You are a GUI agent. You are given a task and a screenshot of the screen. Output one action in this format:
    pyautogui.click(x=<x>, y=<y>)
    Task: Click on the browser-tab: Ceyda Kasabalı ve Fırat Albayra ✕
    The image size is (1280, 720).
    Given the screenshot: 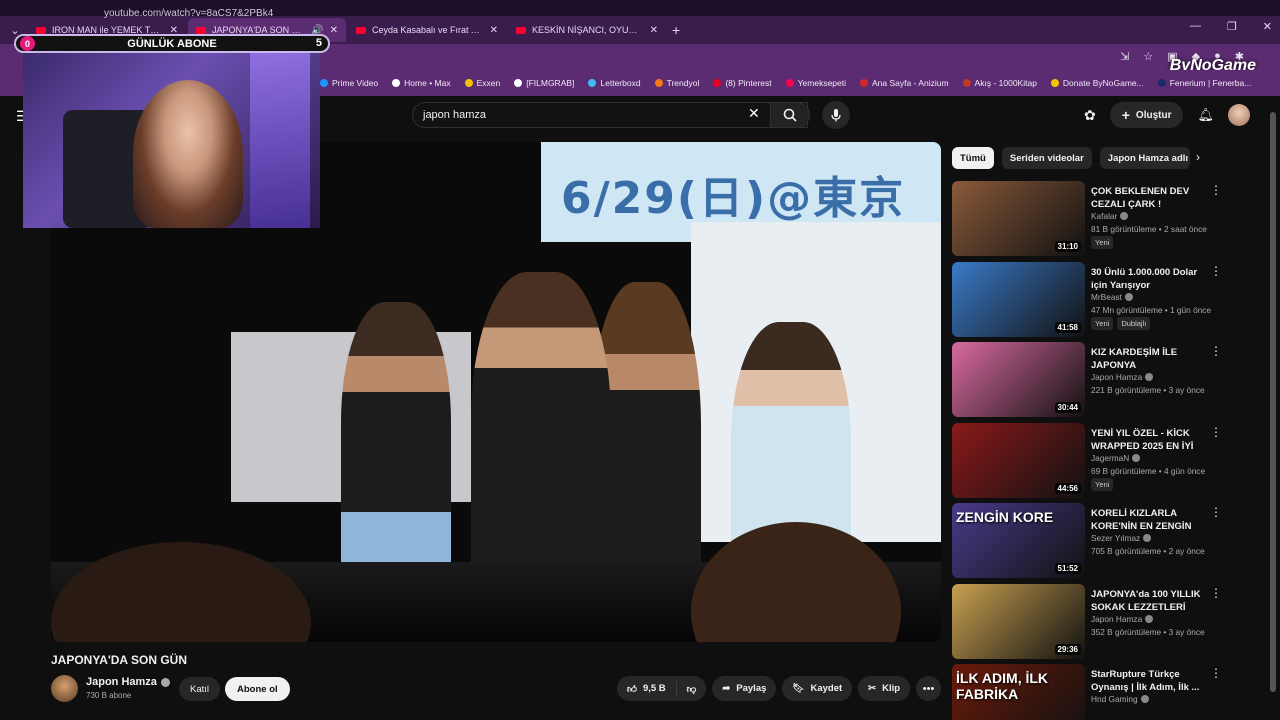 What is the action you would take?
    pyautogui.click(x=427, y=30)
    